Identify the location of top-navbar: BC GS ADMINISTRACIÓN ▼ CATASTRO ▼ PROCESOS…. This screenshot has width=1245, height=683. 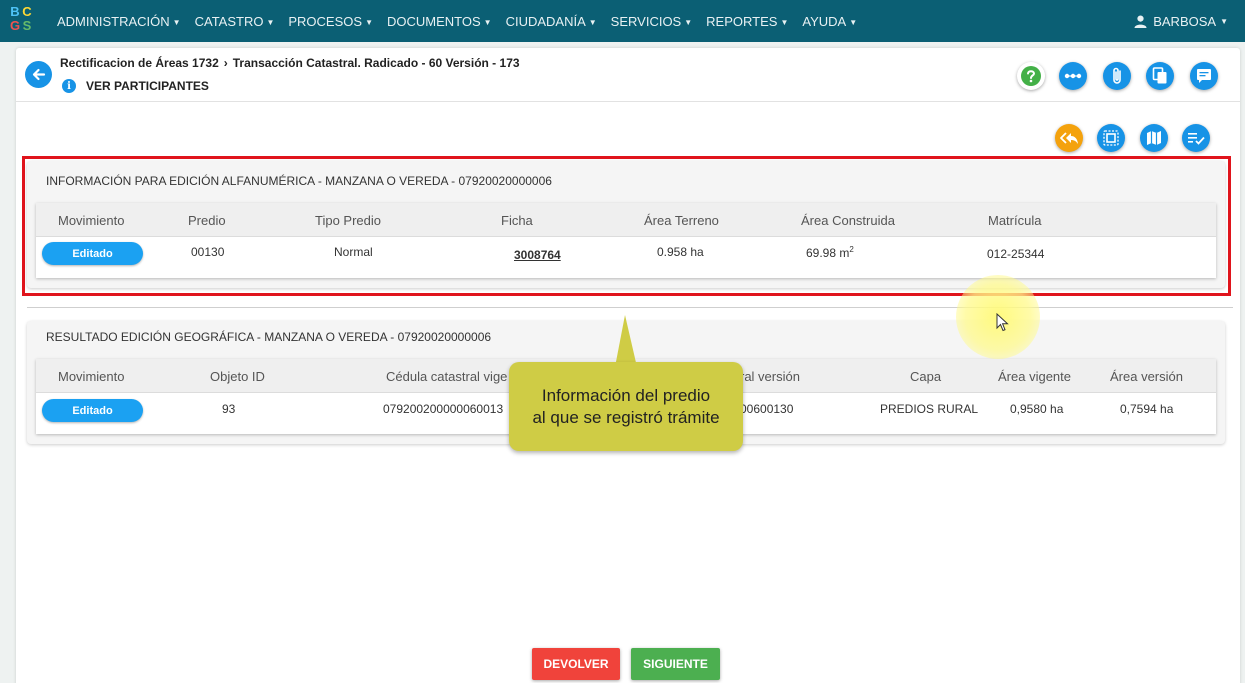
(622, 21).